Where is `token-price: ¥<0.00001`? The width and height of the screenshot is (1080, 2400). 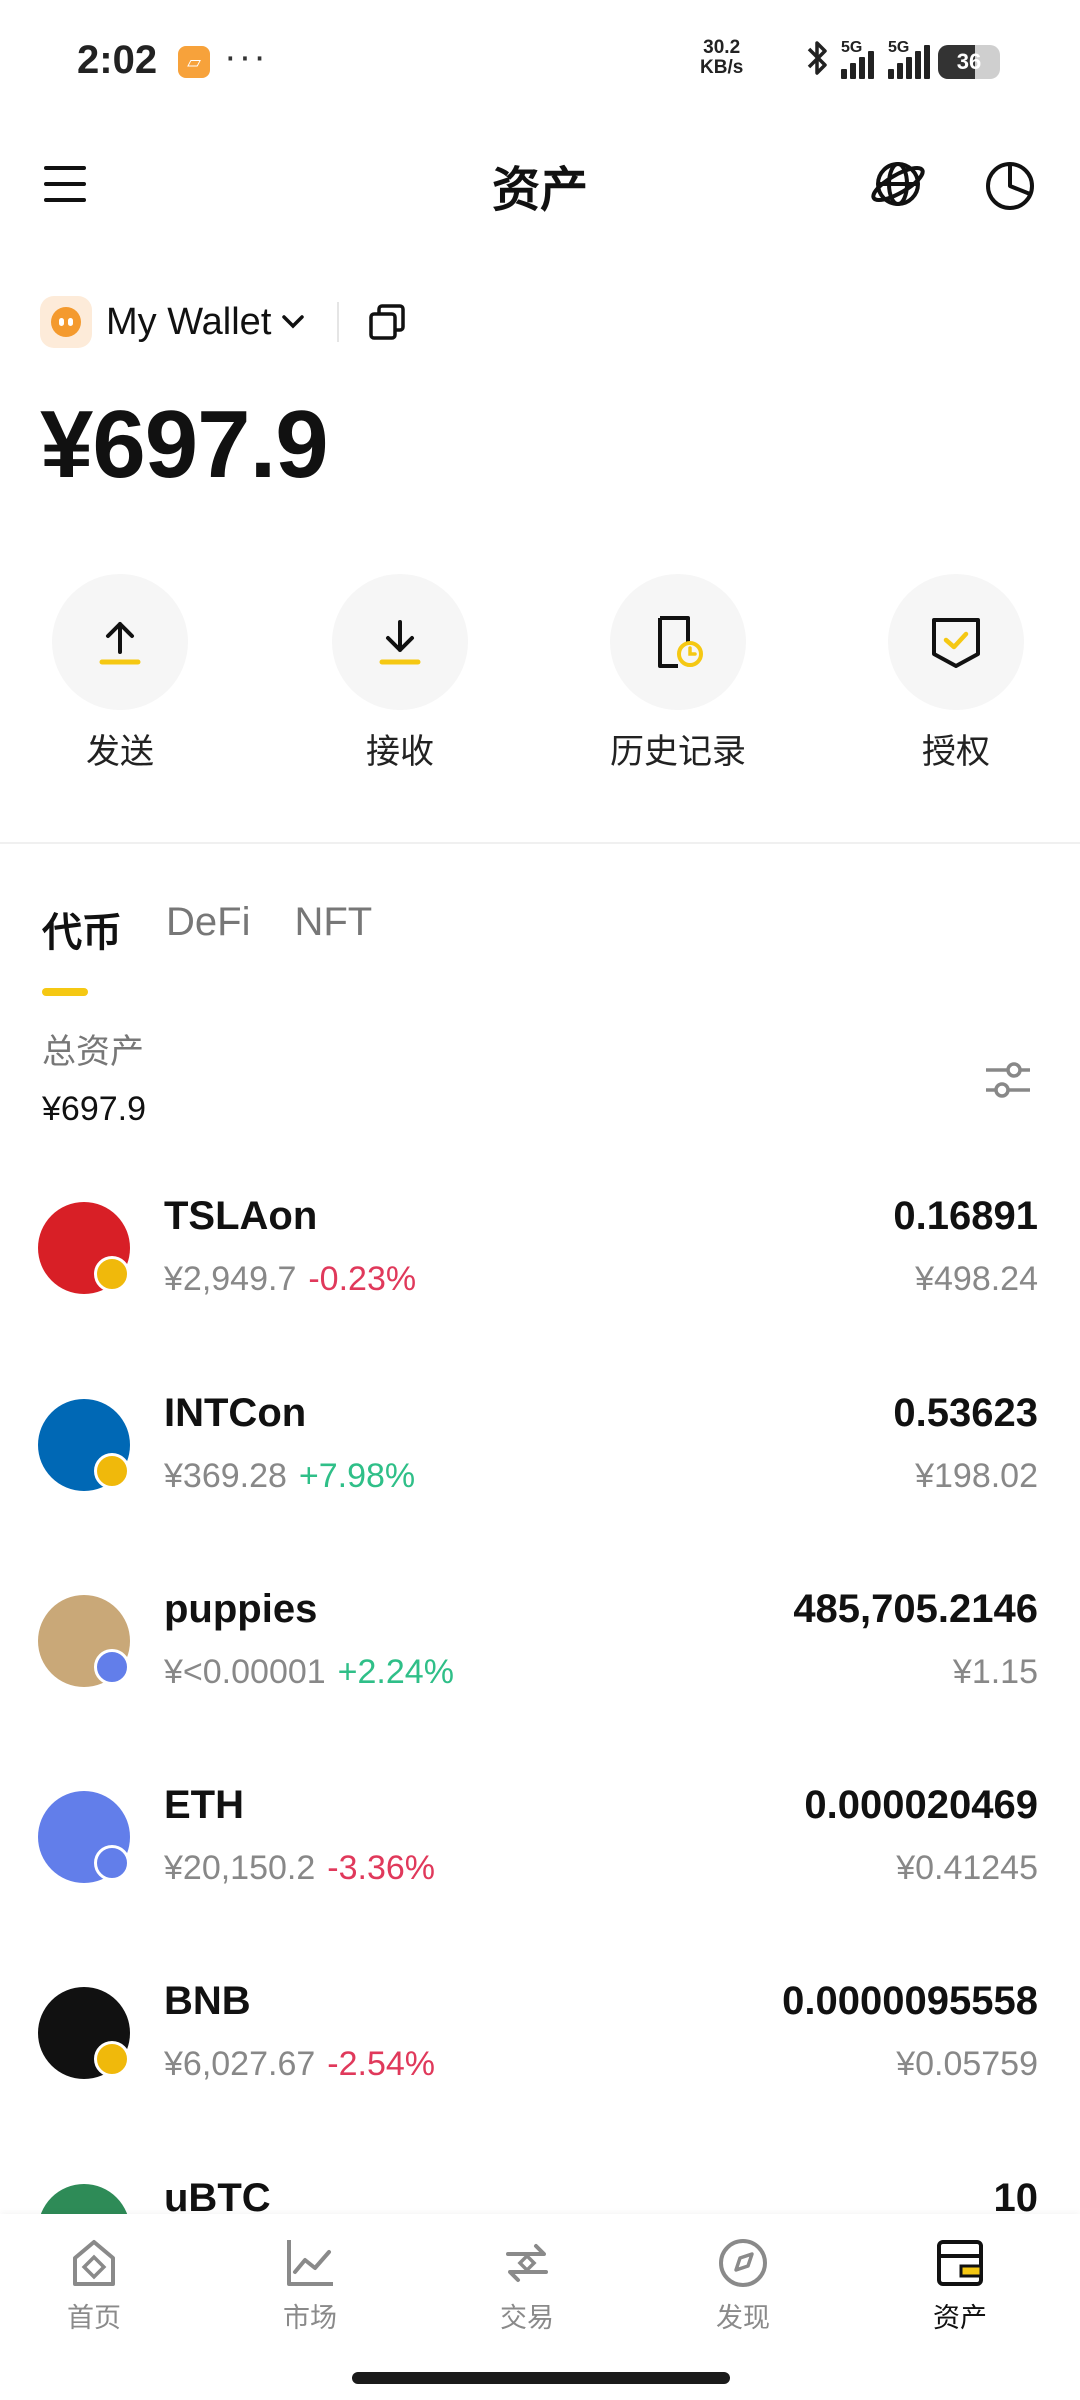 token-price: ¥<0.00001 is located at coordinates (245, 1672).